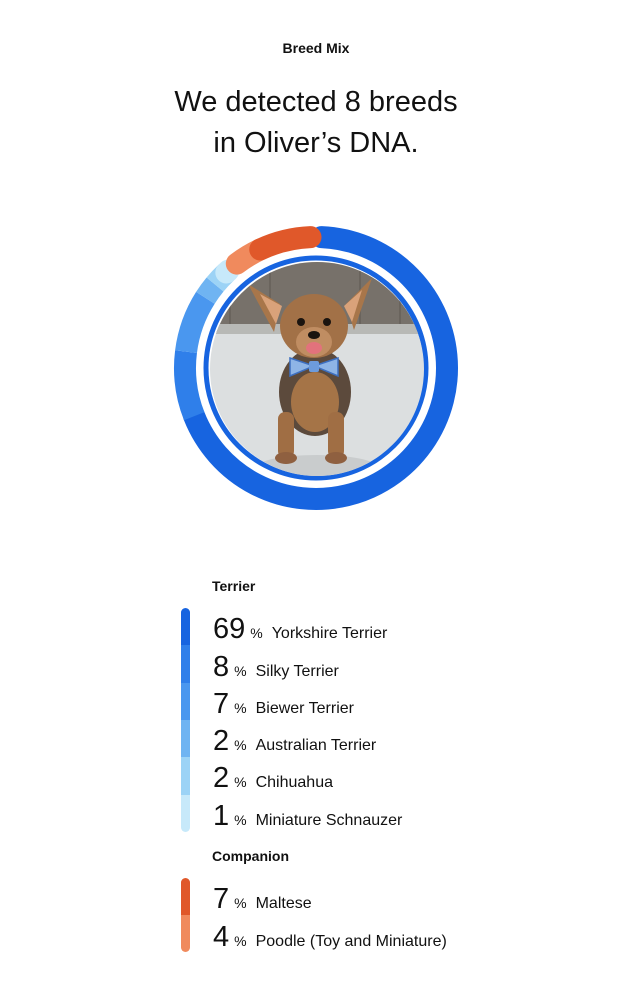  I want to click on donut-slice-biewer-terrier, so click(195, 322).